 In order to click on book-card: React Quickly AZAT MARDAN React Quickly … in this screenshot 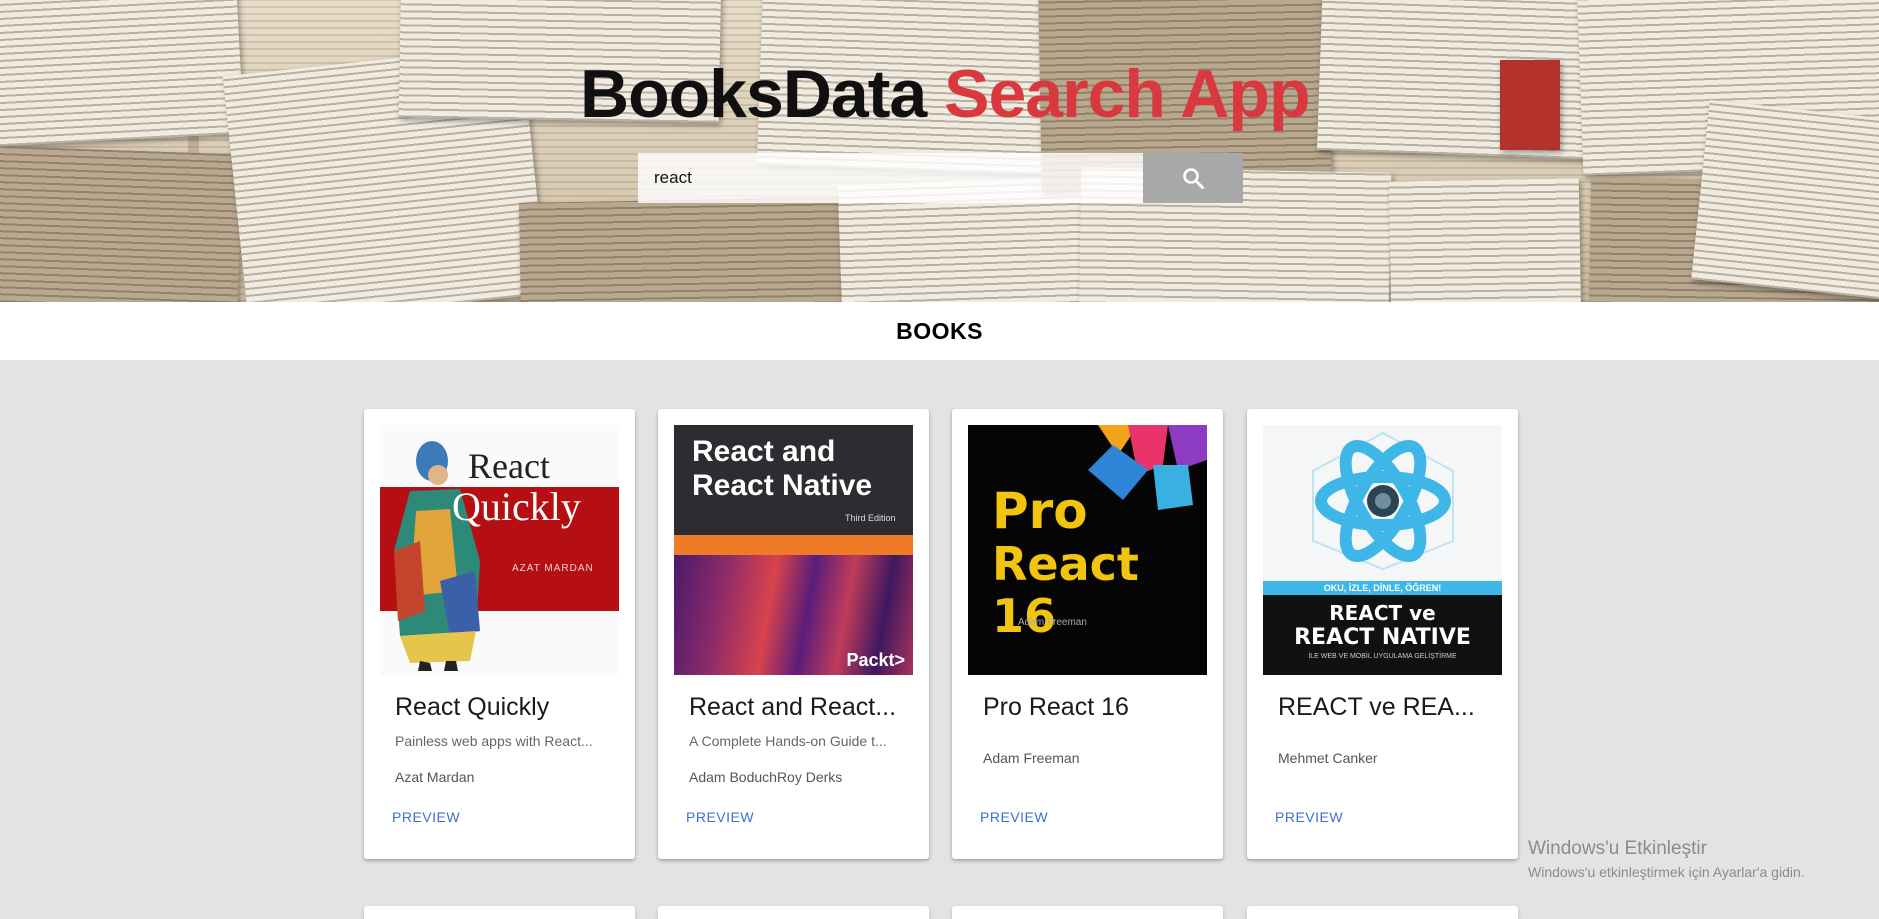, I will do `click(499, 634)`.